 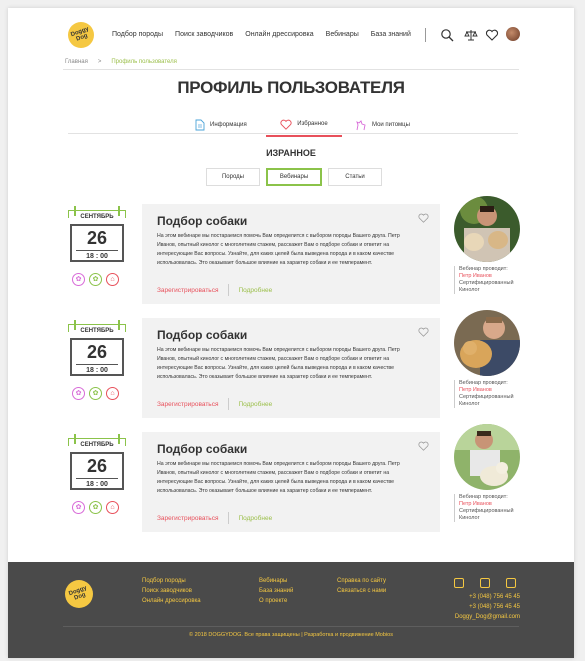 What do you see at coordinates (471, 35) in the screenshot?
I see `scales-icon` at bounding box center [471, 35].